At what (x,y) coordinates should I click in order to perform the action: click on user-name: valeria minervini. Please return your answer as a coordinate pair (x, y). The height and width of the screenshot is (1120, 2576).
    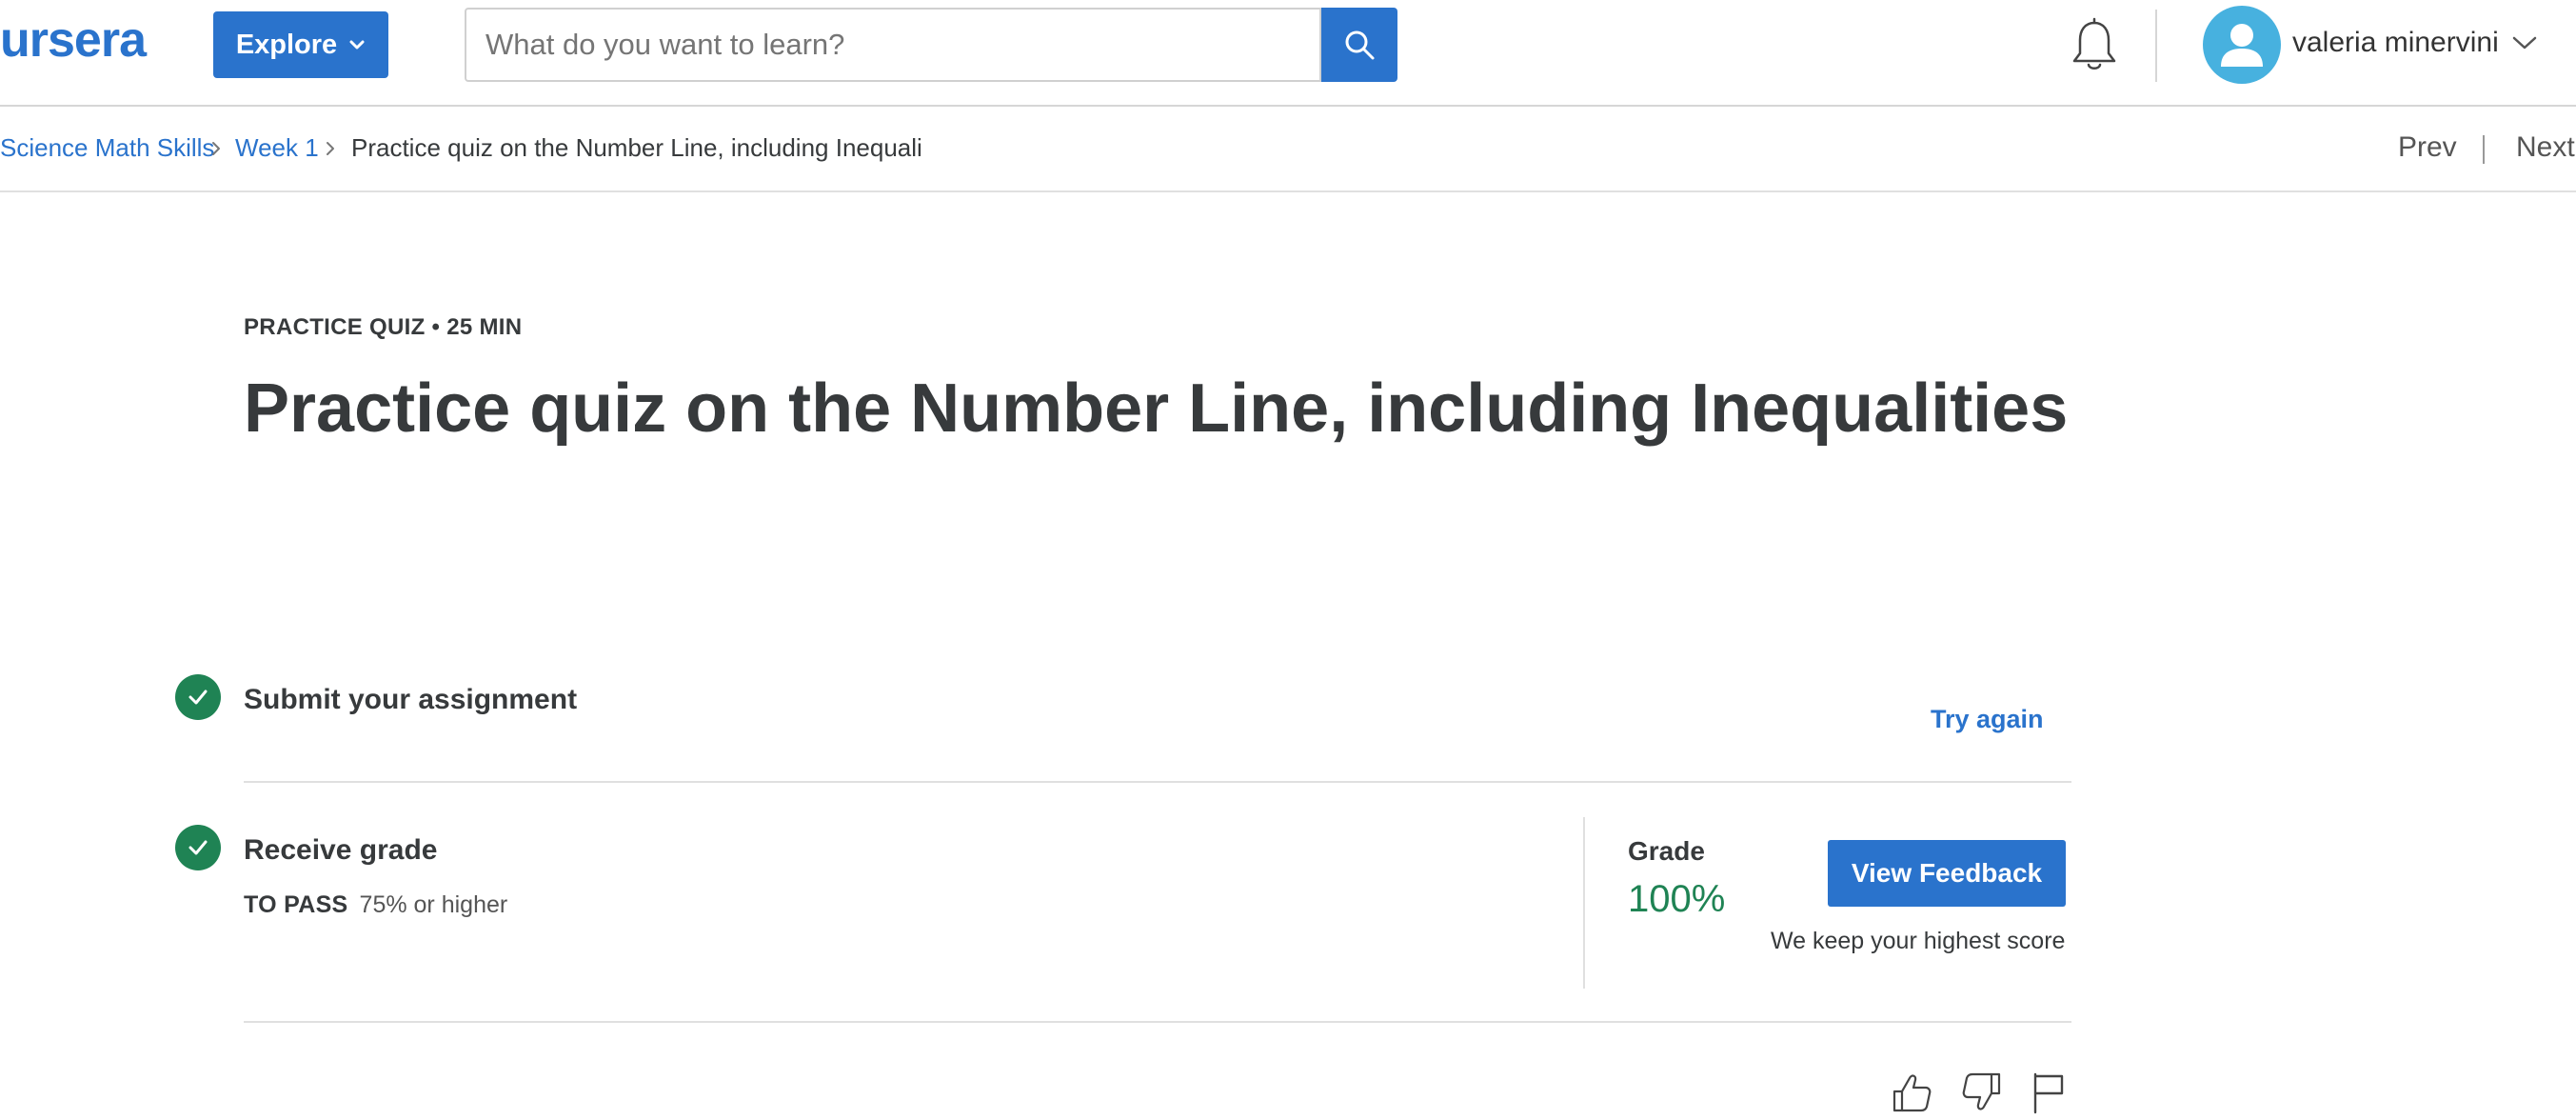
    Looking at the image, I should click on (2396, 42).